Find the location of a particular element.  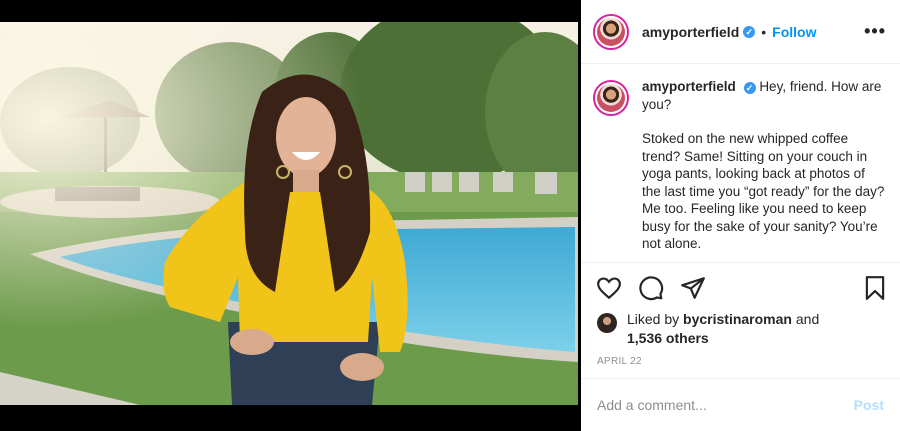

caption-author-avatar is located at coordinates (611, 98).